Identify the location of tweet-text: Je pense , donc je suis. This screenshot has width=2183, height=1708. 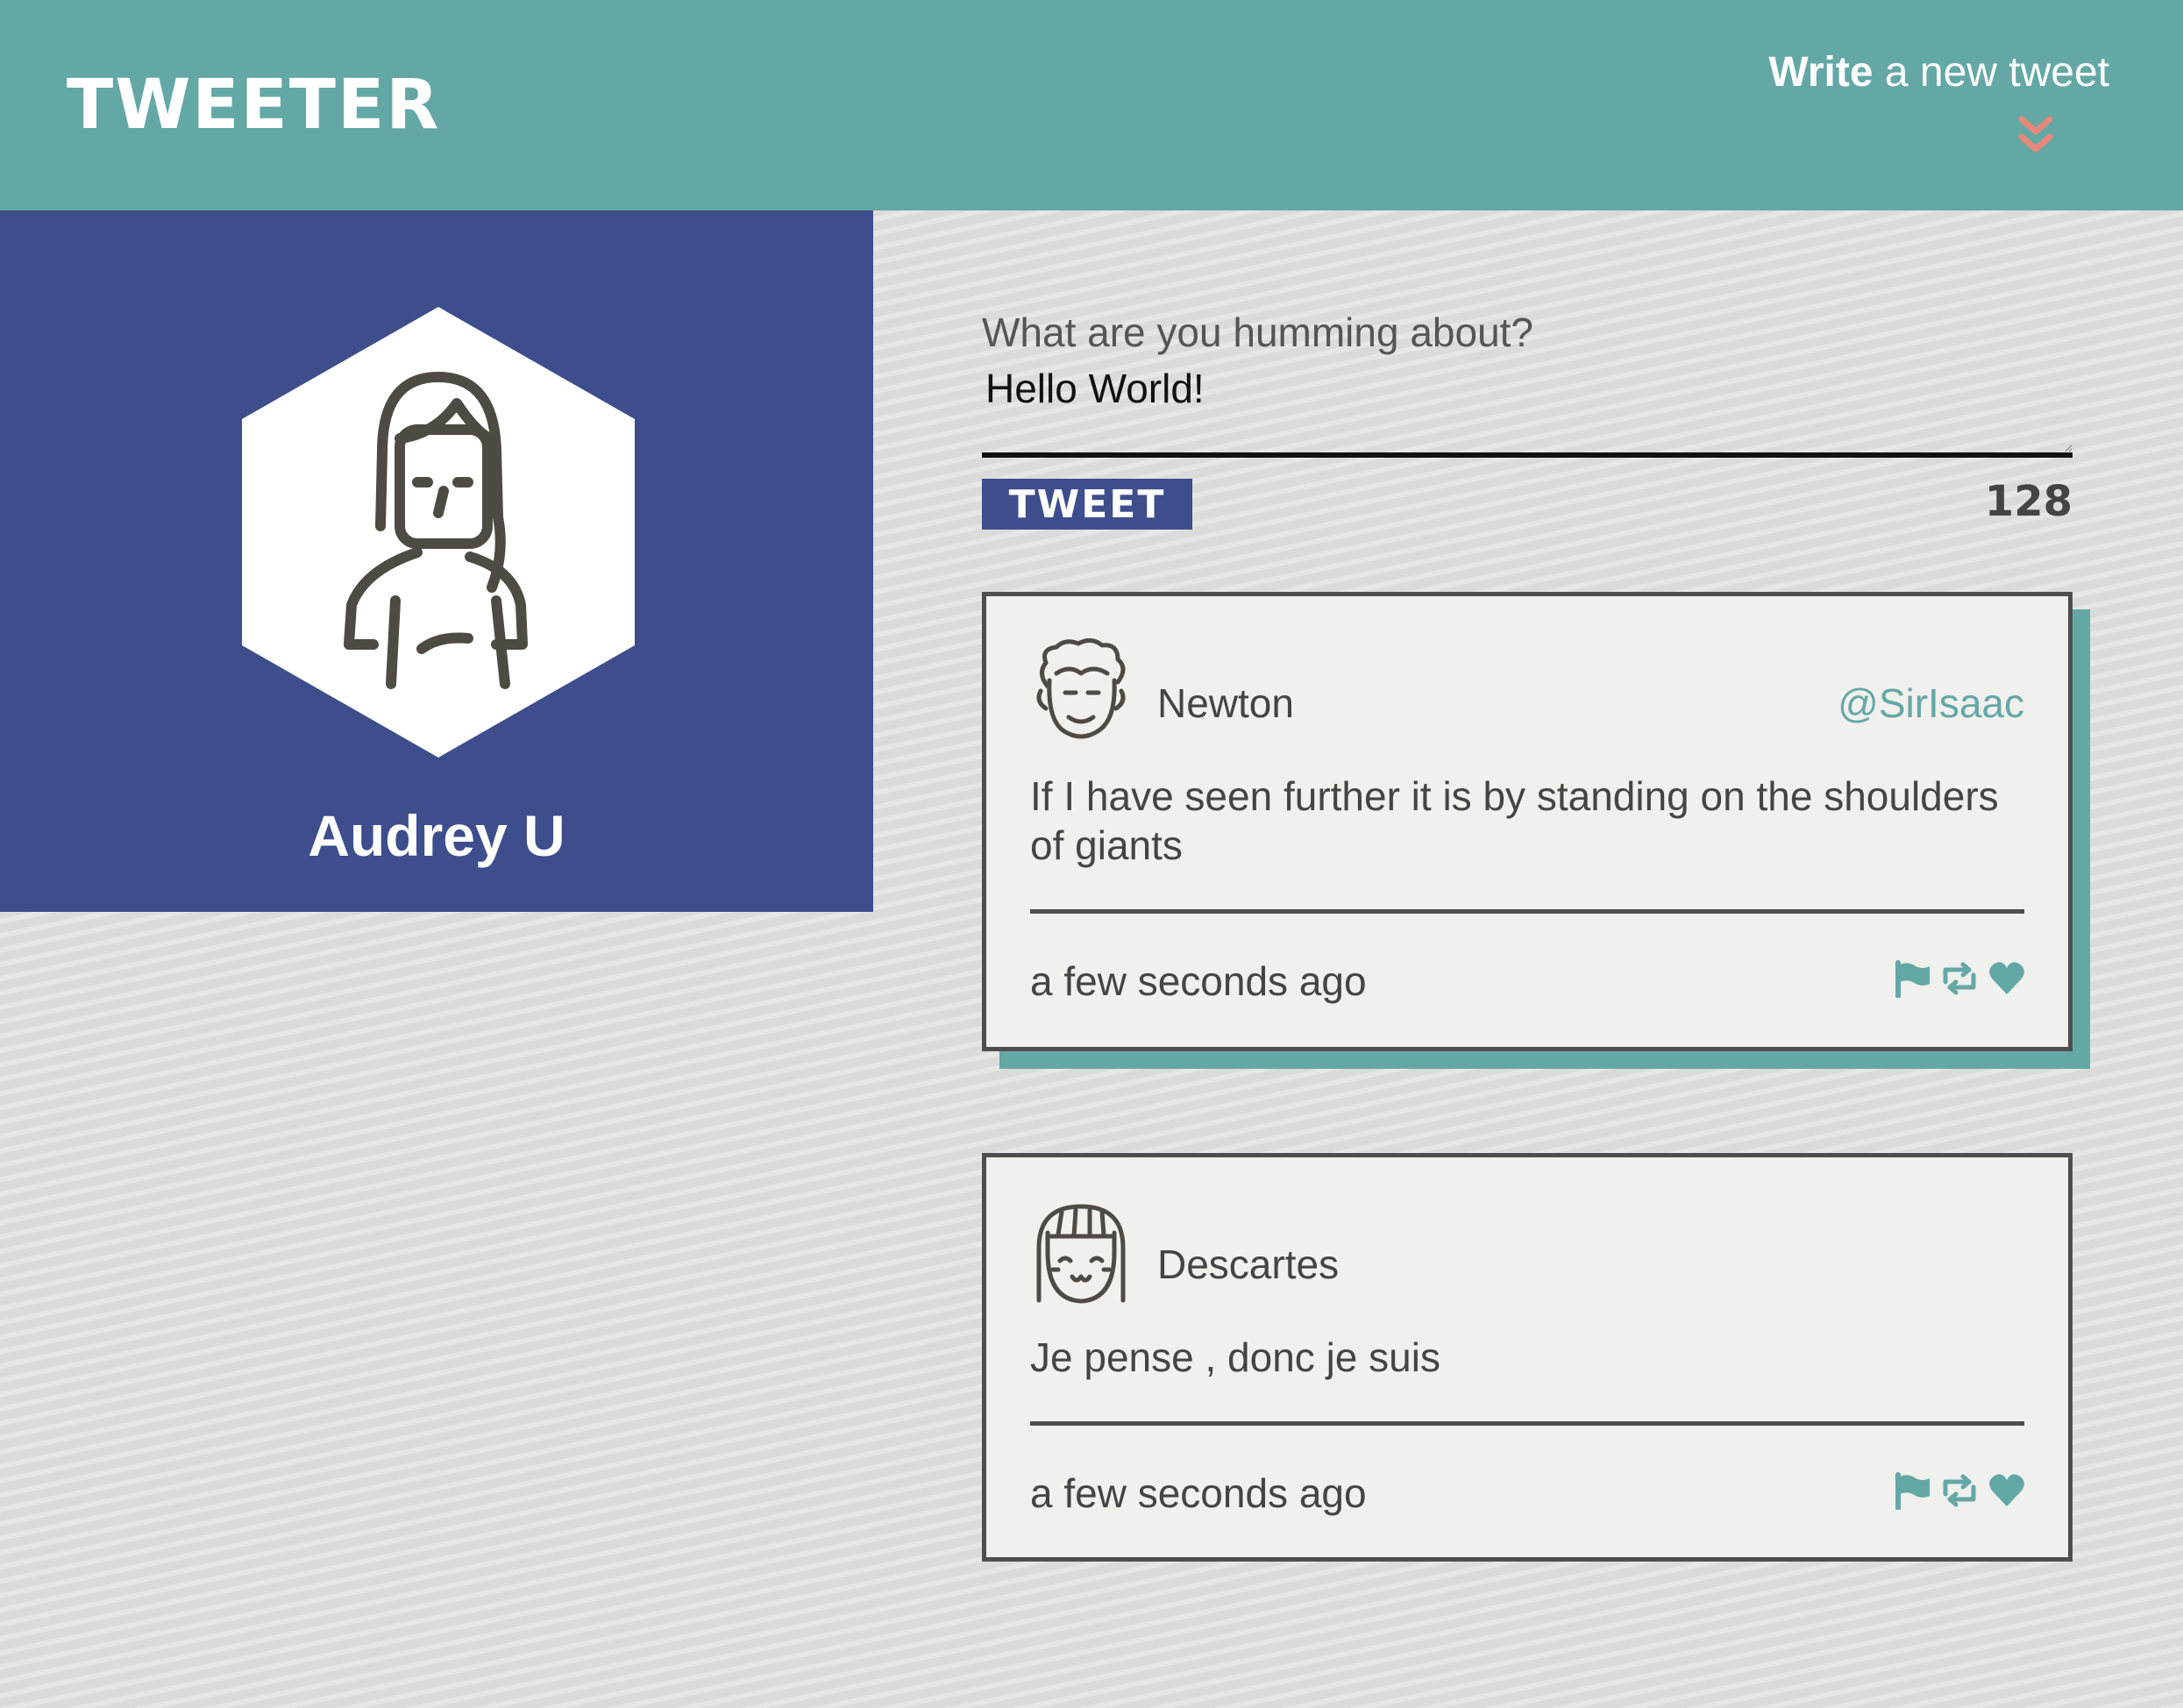
(1527, 1379).